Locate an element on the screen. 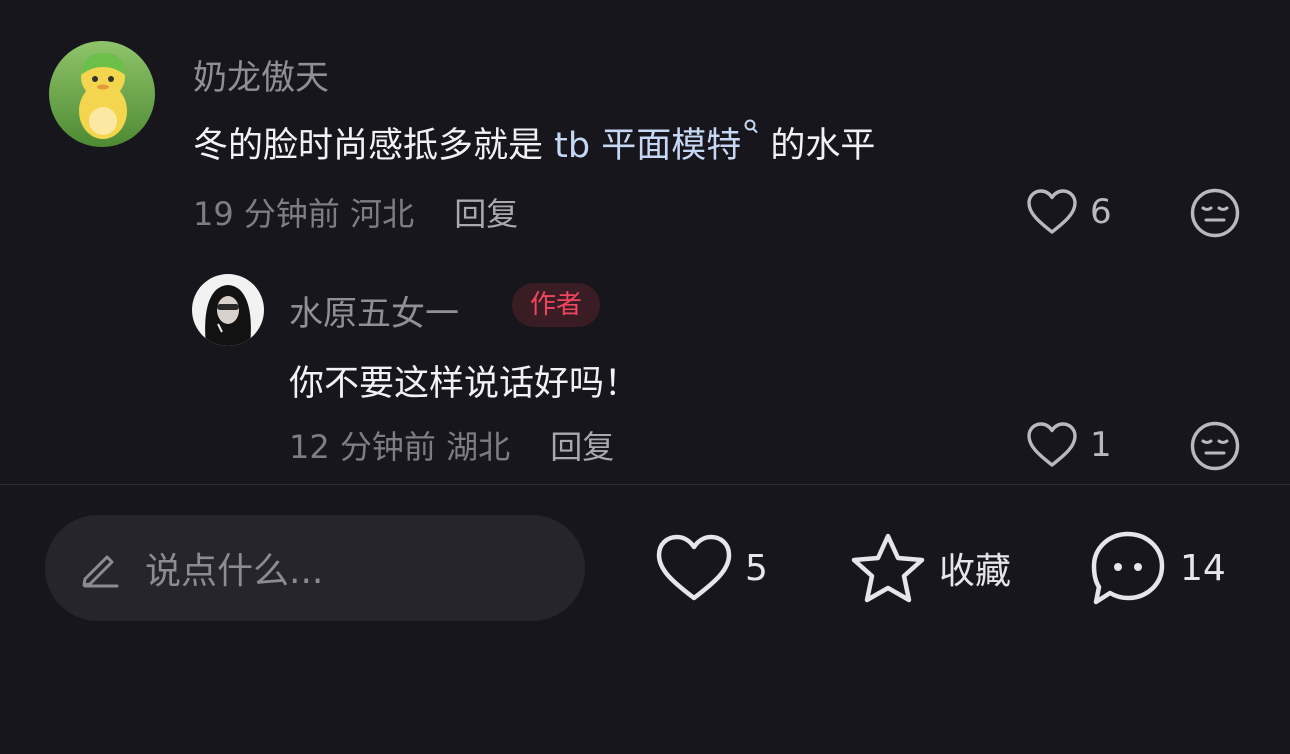 Image resolution: width=1290 pixels, height=754 pixels. divider is located at coordinates (645, 484).